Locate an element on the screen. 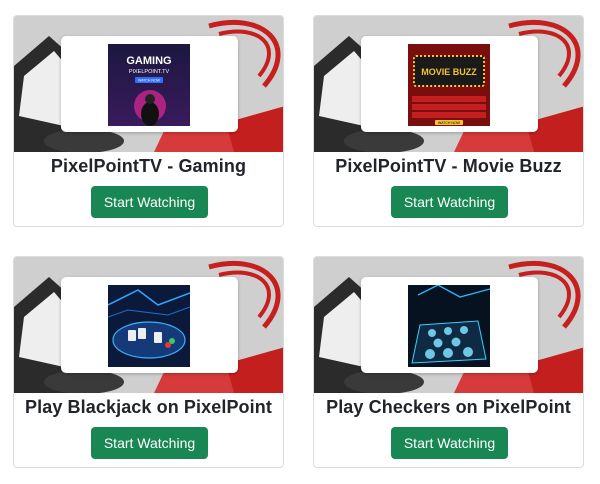 The width and height of the screenshot is (600, 484). card-banner: GAMING PIXELPOINT.TV WATCH NOW is located at coordinates (148, 84).